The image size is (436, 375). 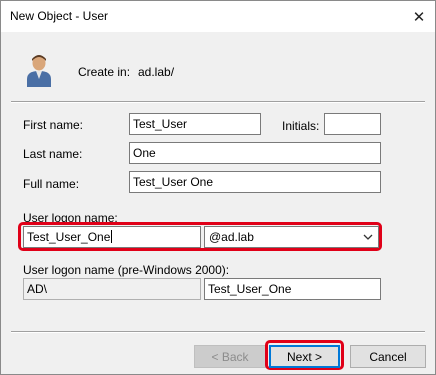 I want to click on pre2000-domain-field: AD\, so click(x=112, y=289).